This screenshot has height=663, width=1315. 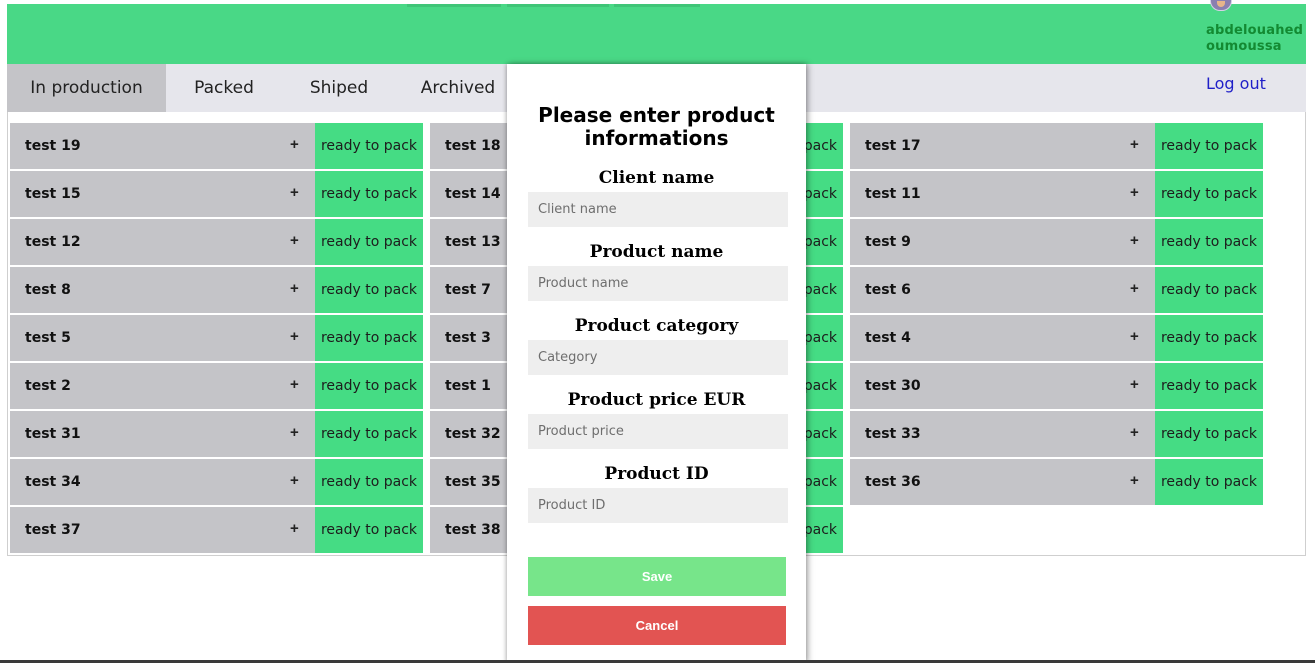 What do you see at coordinates (1002, 290) in the screenshot?
I see `product-card-body: test 6 +` at bounding box center [1002, 290].